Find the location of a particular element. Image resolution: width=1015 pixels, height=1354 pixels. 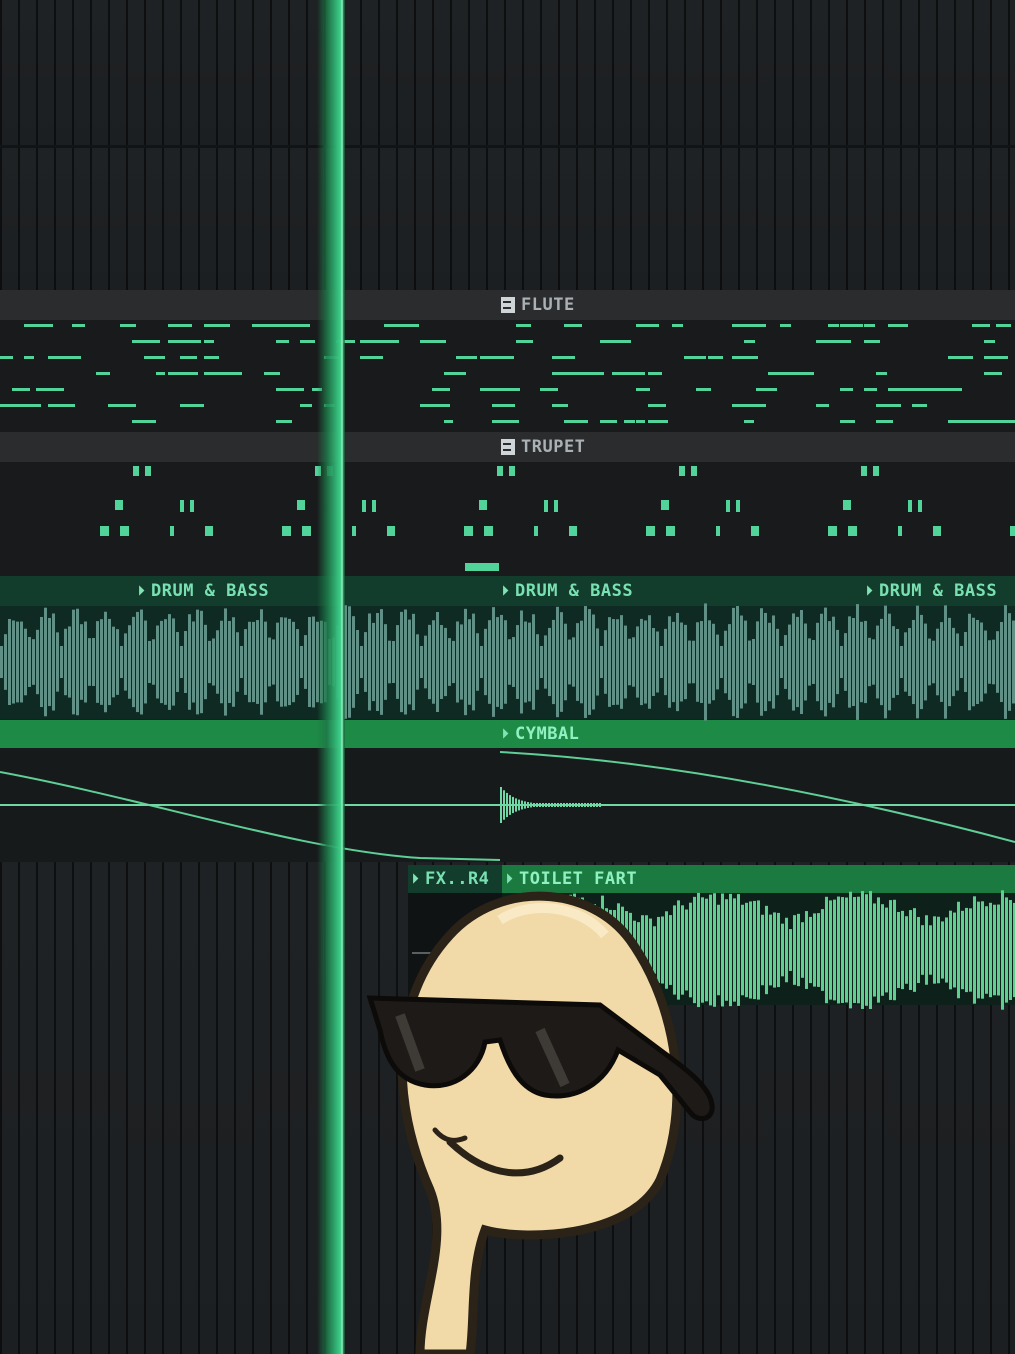

automation-curve is located at coordinates (757, 797).